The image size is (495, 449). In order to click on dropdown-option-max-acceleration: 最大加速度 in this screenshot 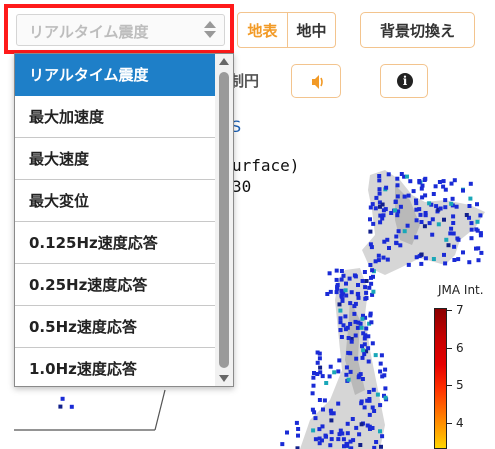, I will do `click(115, 117)`.